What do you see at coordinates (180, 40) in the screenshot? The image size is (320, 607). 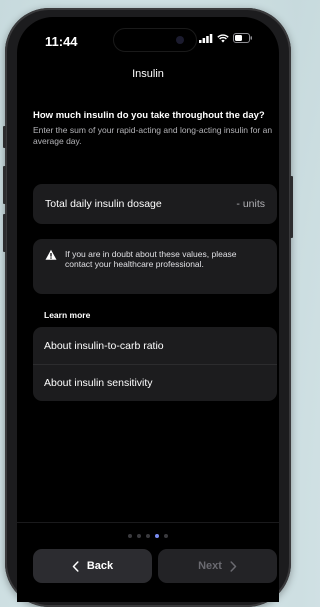 I see `camera-dot` at bounding box center [180, 40].